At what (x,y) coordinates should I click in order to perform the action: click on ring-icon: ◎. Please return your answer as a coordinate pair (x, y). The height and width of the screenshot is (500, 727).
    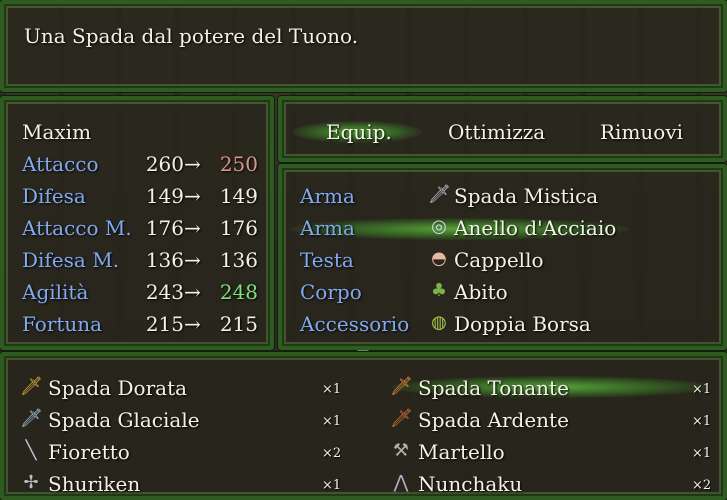
    Looking at the image, I should click on (439, 226).